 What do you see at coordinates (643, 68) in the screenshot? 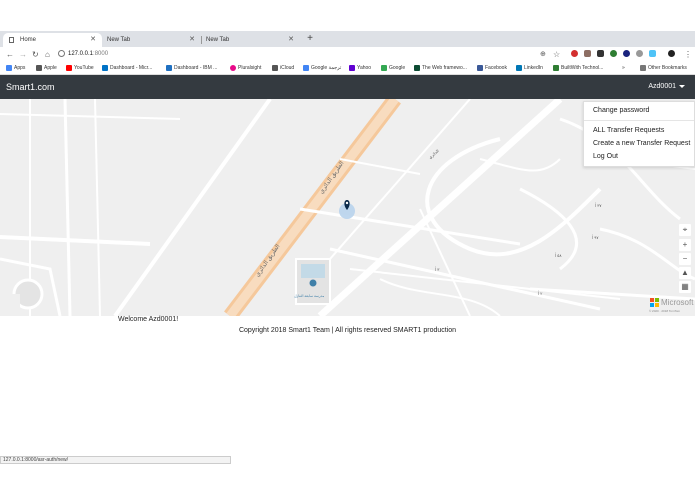
I see `folder-icon` at bounding box center [643, 68].